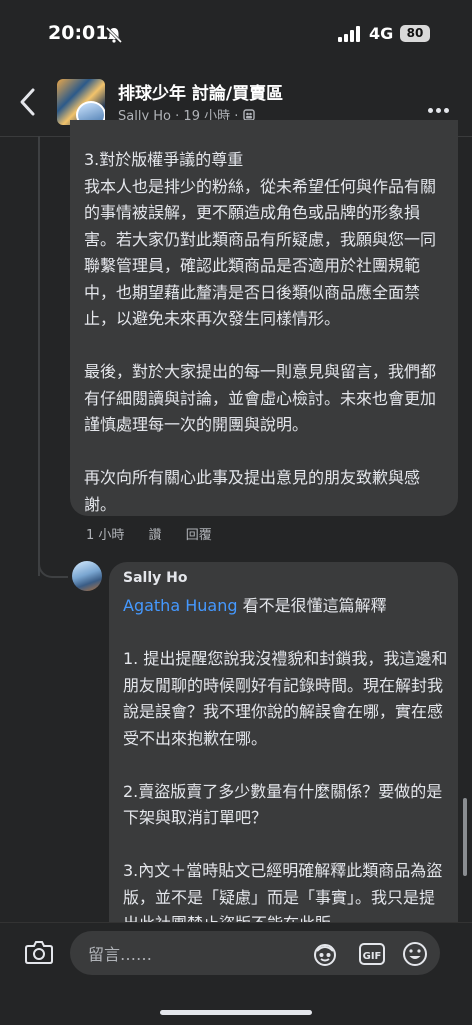  Describe the element at coordinates (53, 567) in the screenshot. I see `thread-connector-curve` at that location.